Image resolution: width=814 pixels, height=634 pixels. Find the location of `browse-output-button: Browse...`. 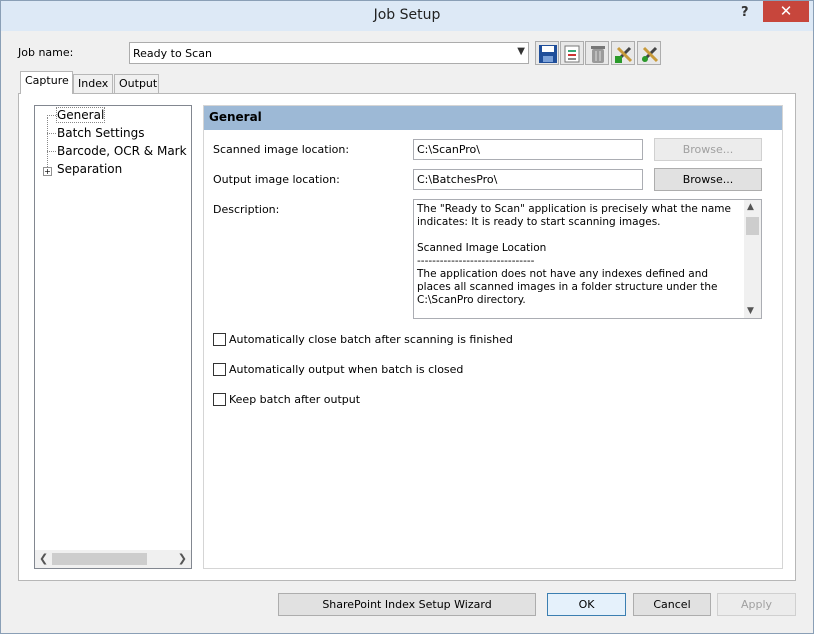

browse-output-button: Browse... is located at coordinates (708, 179).